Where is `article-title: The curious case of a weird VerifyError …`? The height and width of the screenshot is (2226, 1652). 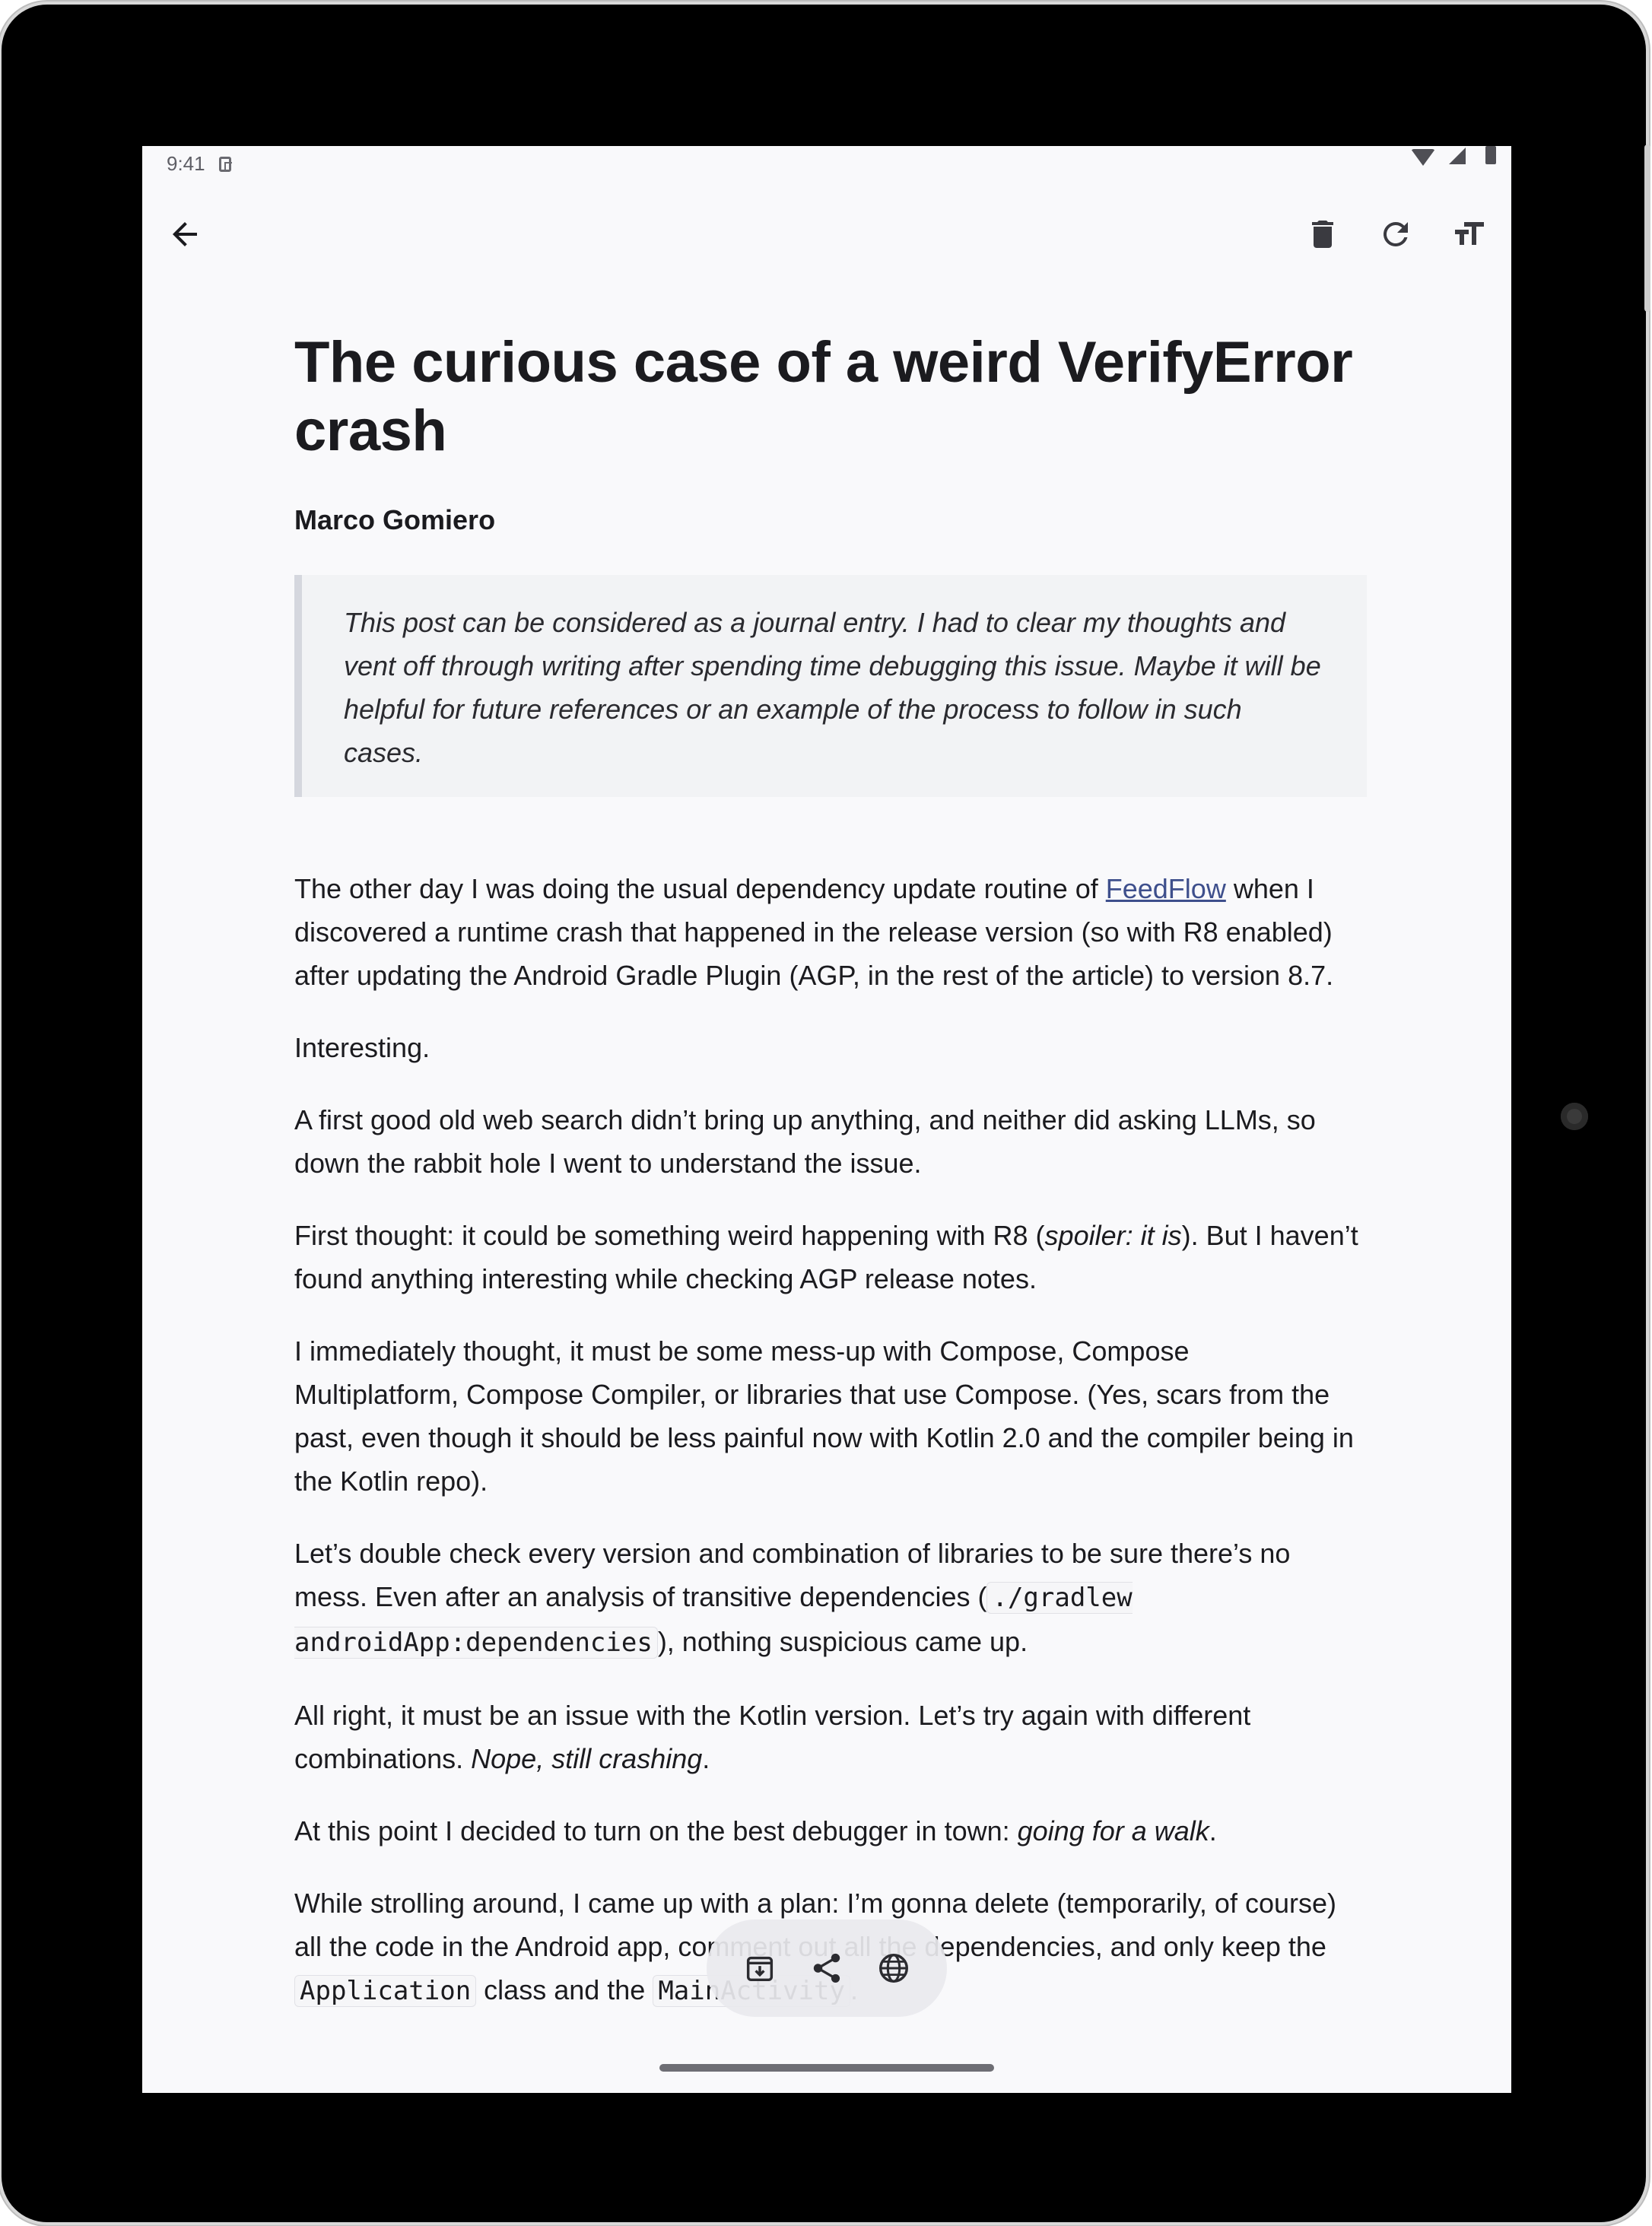
article-title: The curious case of a weird VerifyError … is located at coordinates (823, 397).